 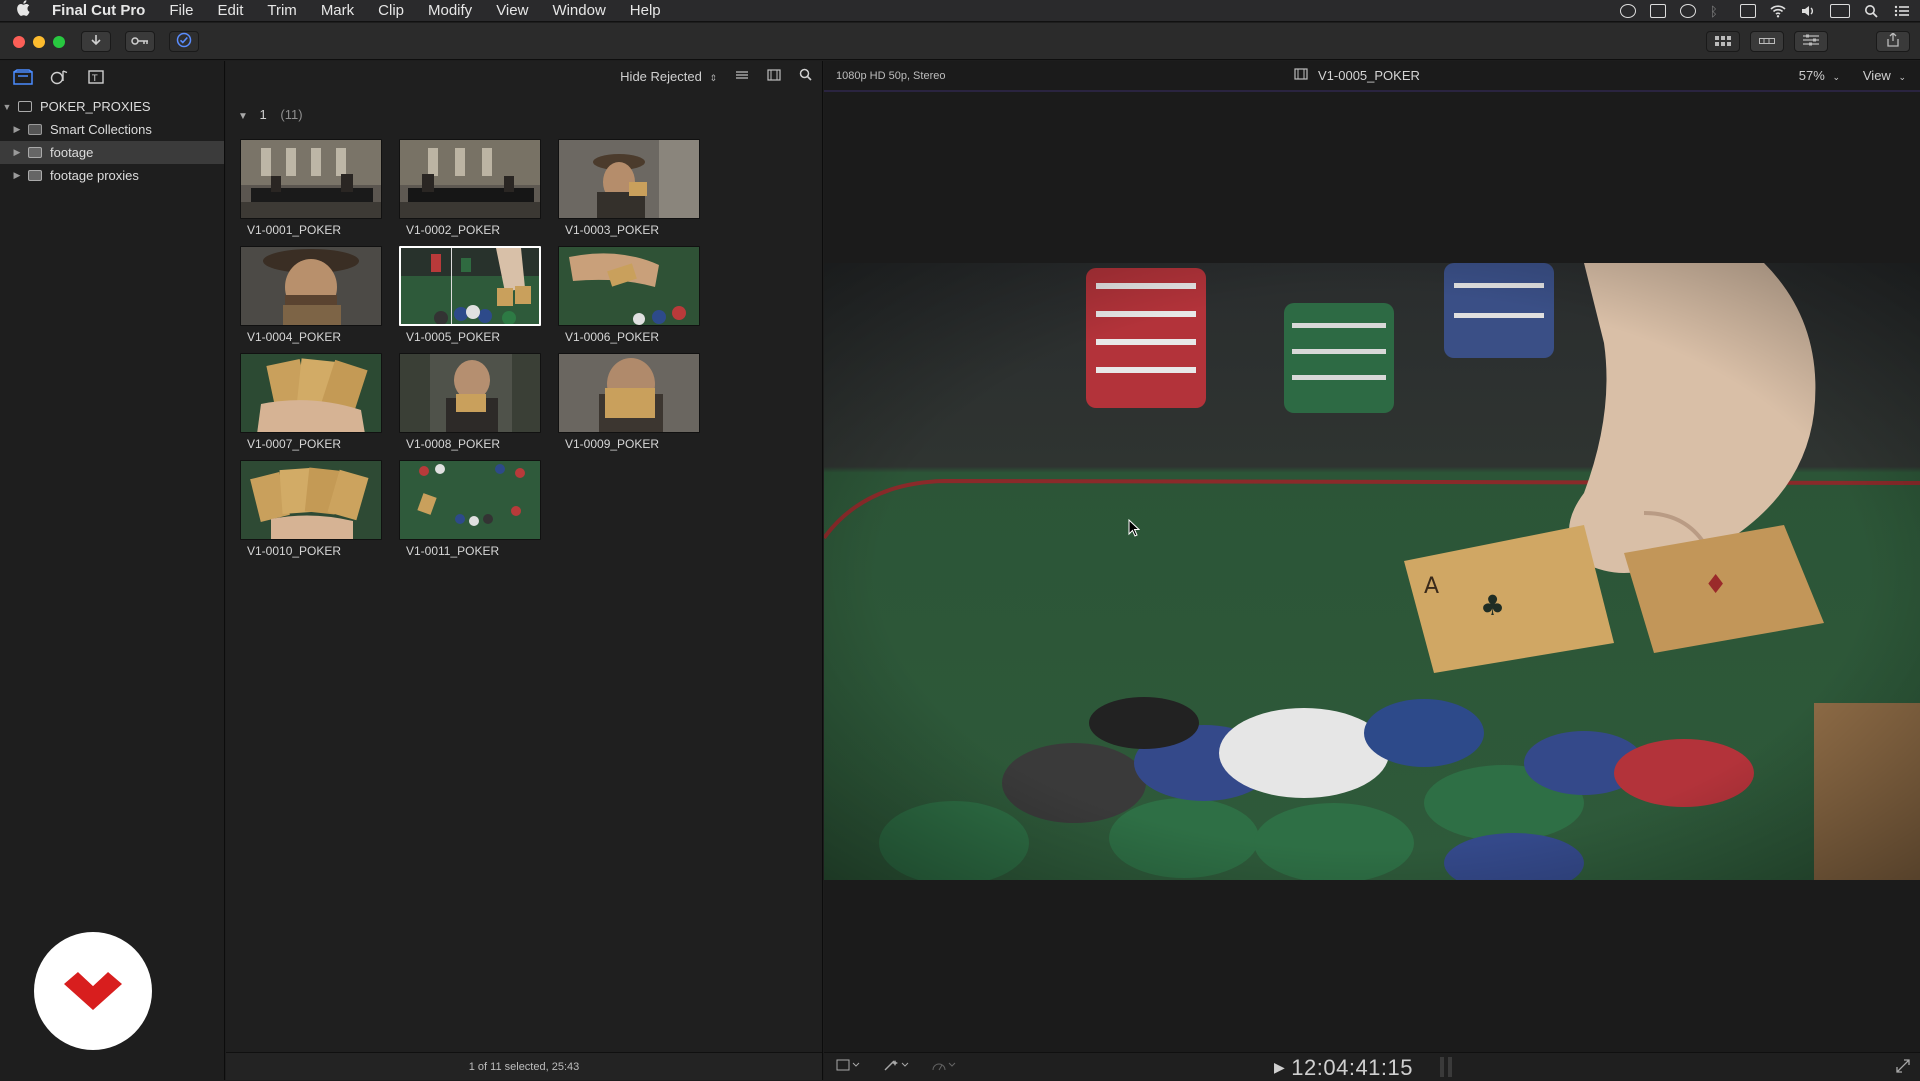 What do you see at coordinates (112, 129) in the screenshot?
I see `sidebar-item-smart-collections: ▶ Smart Collections` at bounding box center [112, 129].